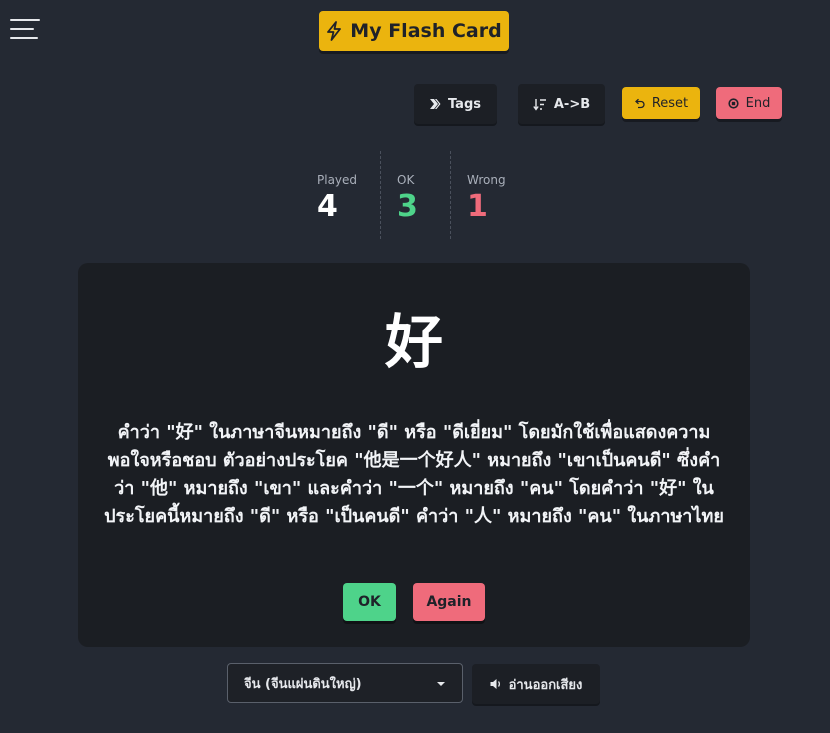  I want to click on ok-button: OK, so click(369, 602).